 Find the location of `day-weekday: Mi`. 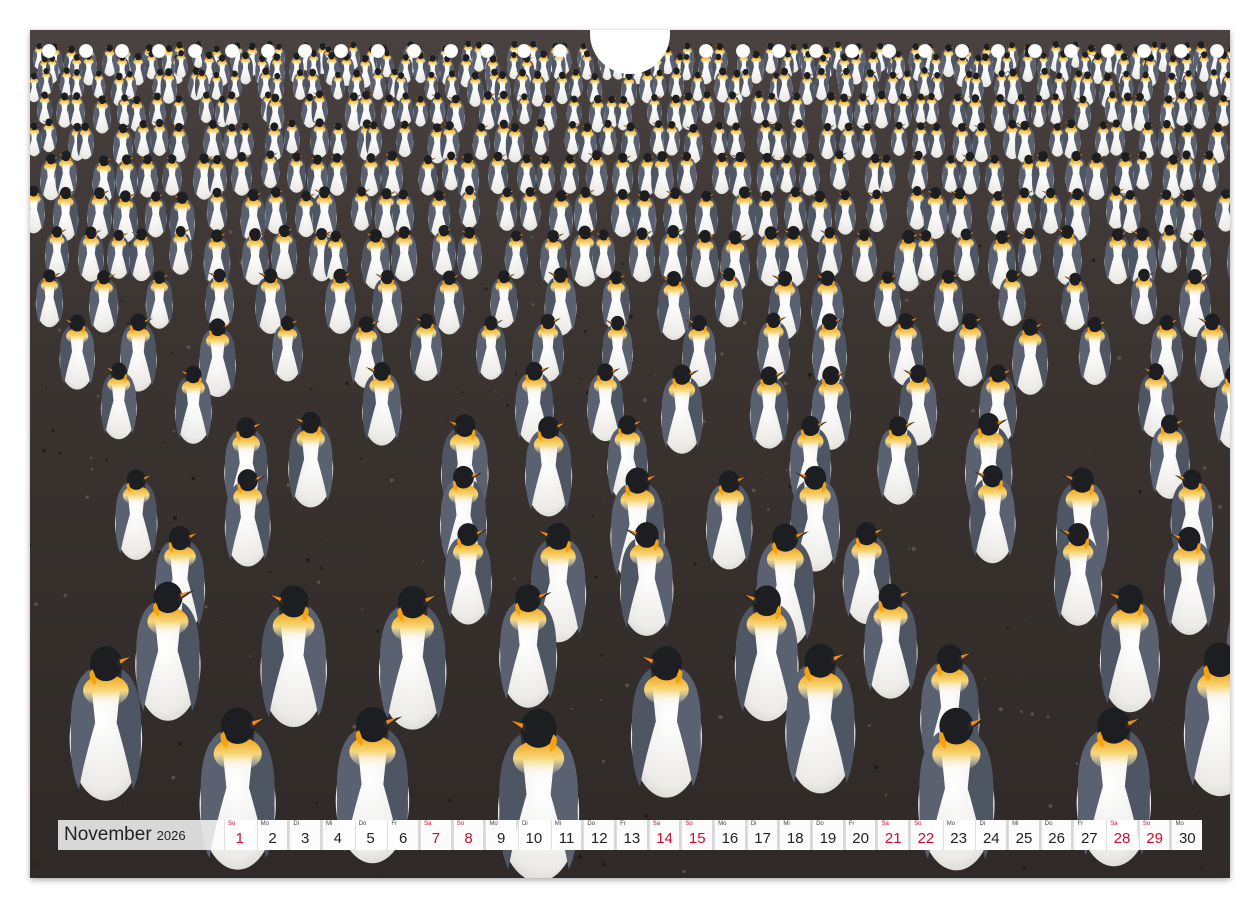

day-weekday: Mi is located at coordinates (786, 824).